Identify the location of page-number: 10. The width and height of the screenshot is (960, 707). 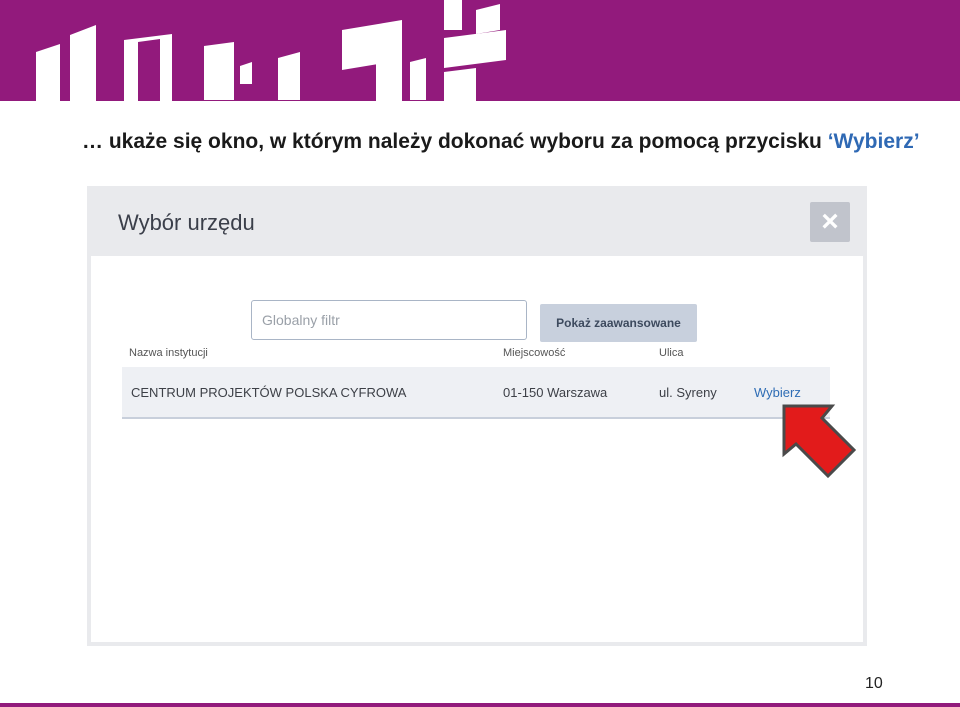
(874, 683).